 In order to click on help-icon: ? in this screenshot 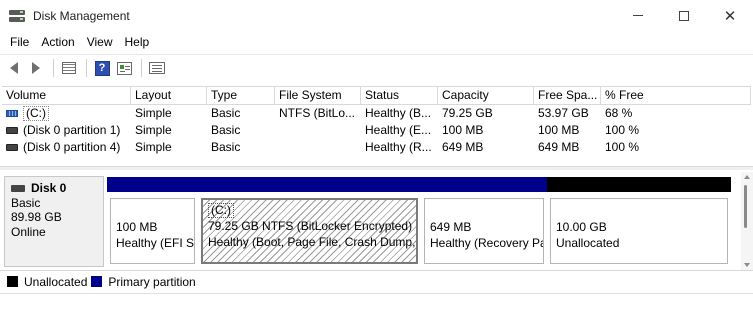, I will do `click(102, 68)`.